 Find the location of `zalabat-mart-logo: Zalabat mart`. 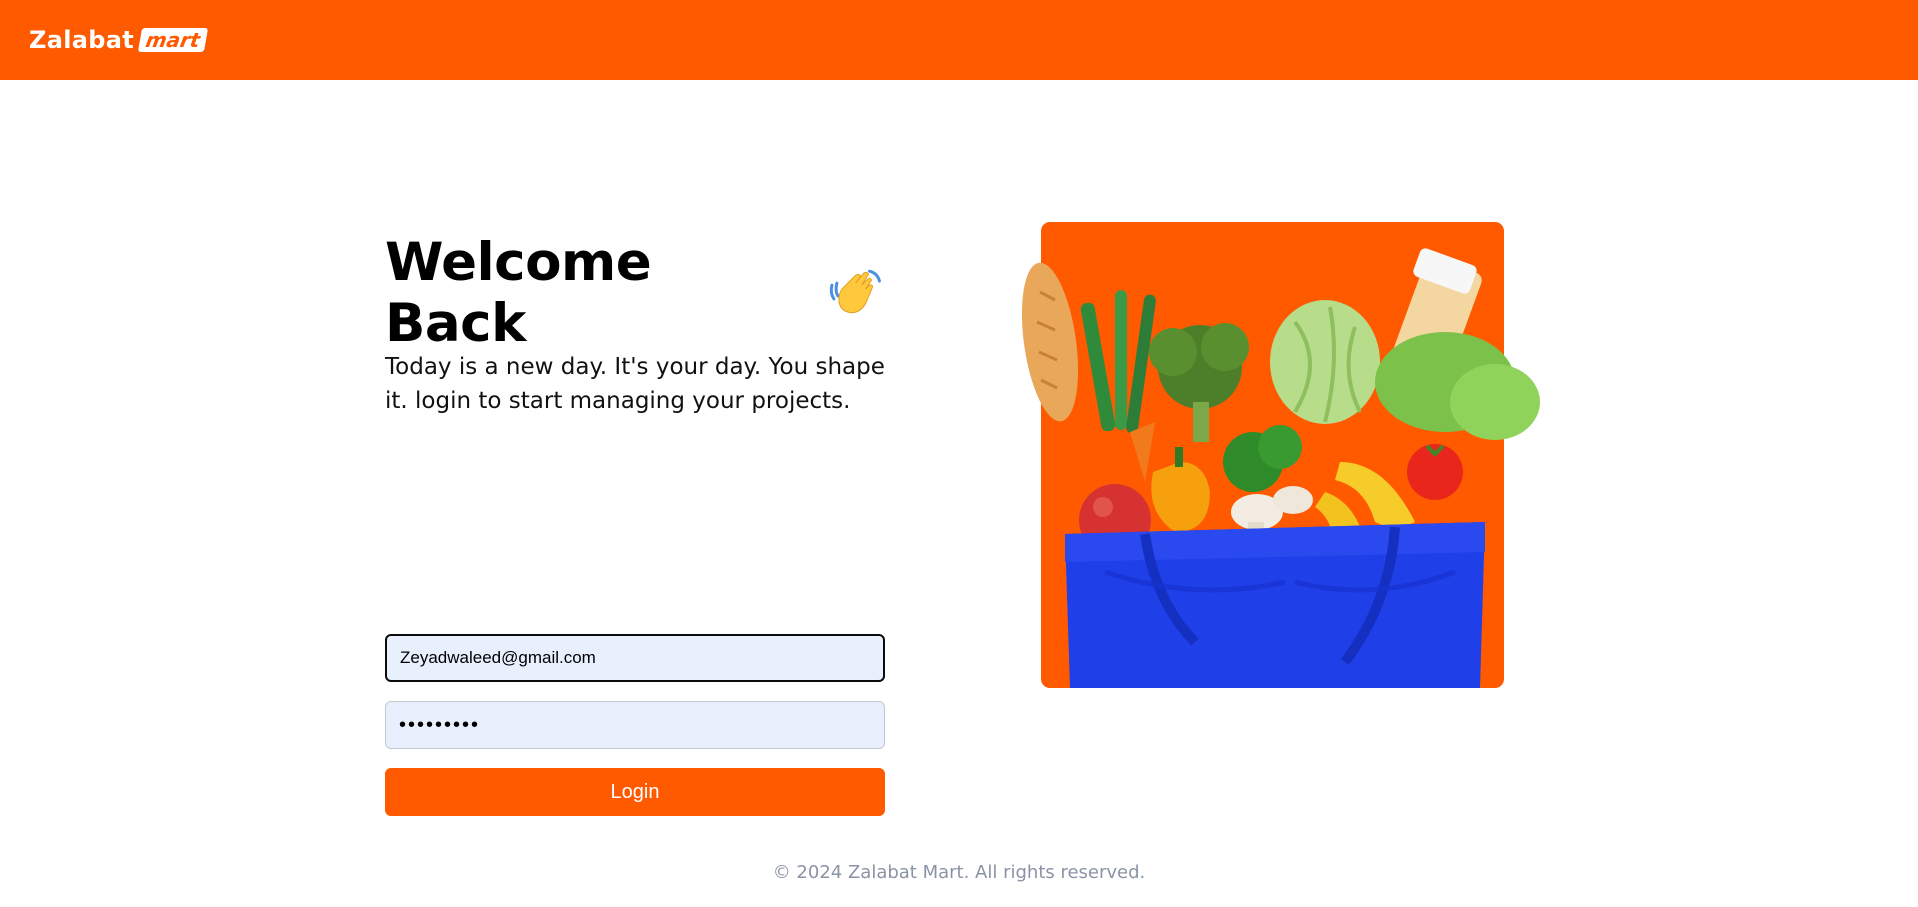

zalabat-mart-logo: Zalabat mart is located at coordinates (118, 40).